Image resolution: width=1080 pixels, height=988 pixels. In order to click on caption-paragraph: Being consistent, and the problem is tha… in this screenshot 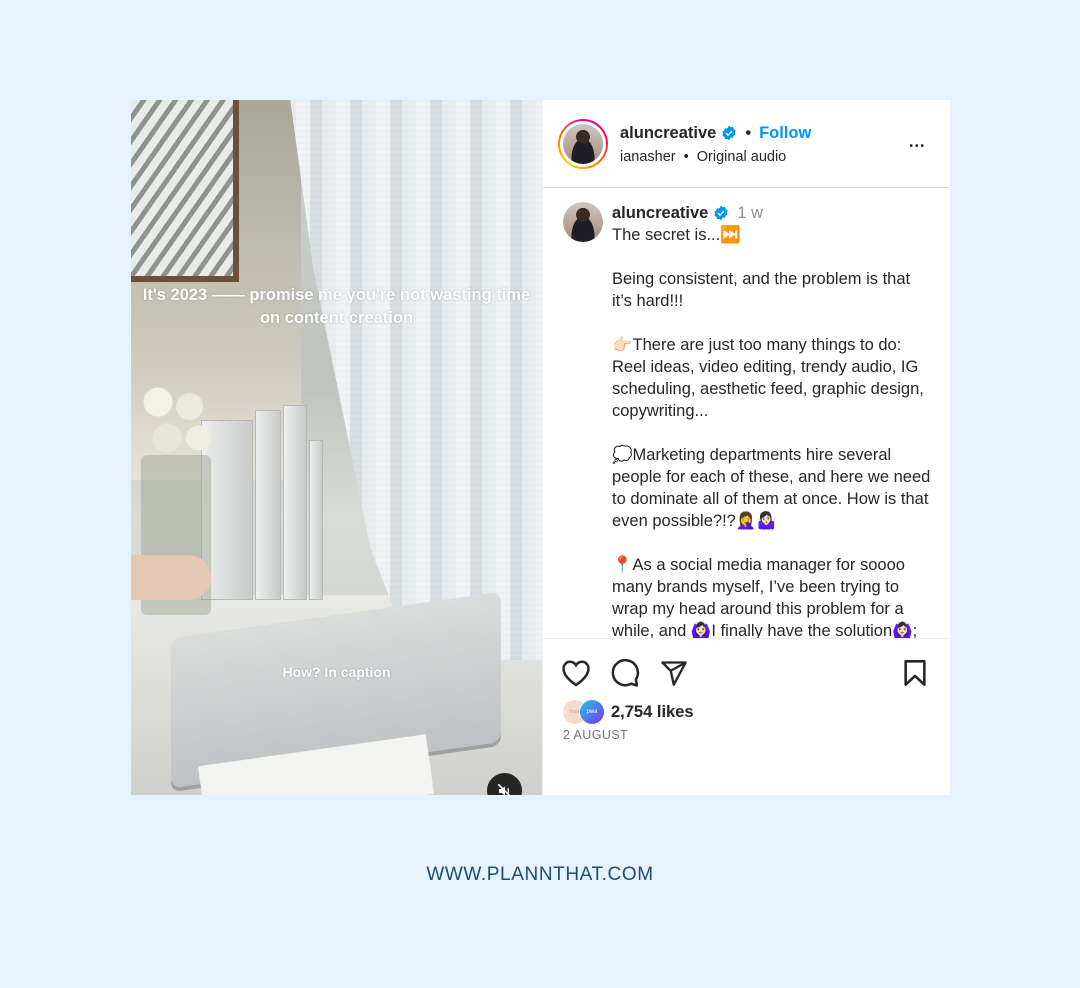, I will do `click(761, 290)`.